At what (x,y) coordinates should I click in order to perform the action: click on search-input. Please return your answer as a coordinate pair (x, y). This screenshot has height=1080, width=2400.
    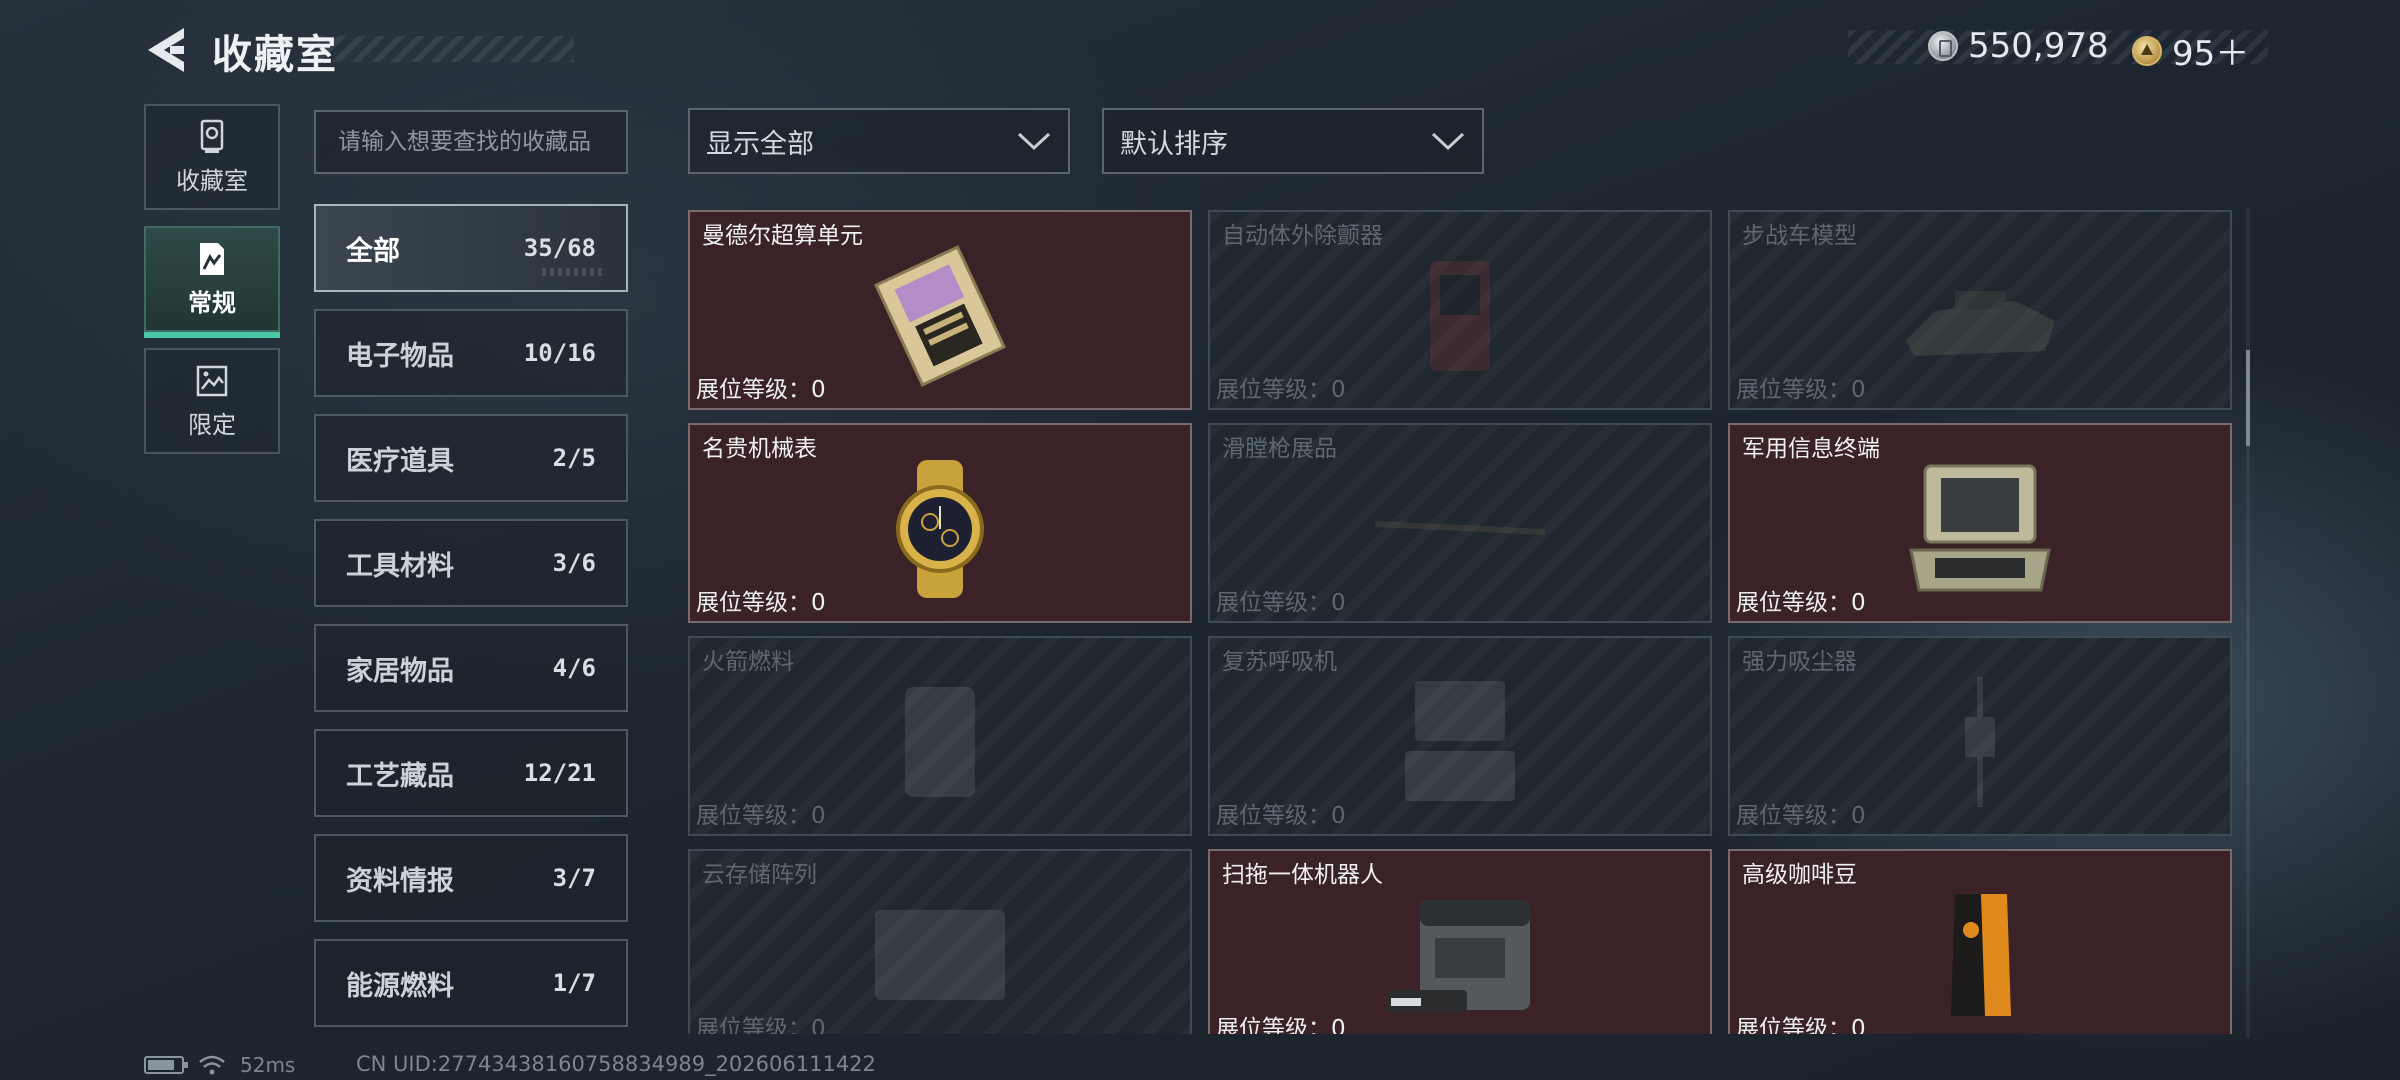
    Looking at the image, I should click on (471, 142).